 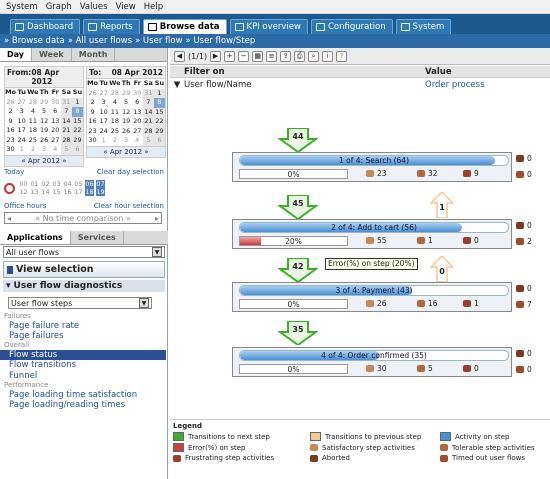 I want to click on menu-help: Help, so click(x=153, y=7).